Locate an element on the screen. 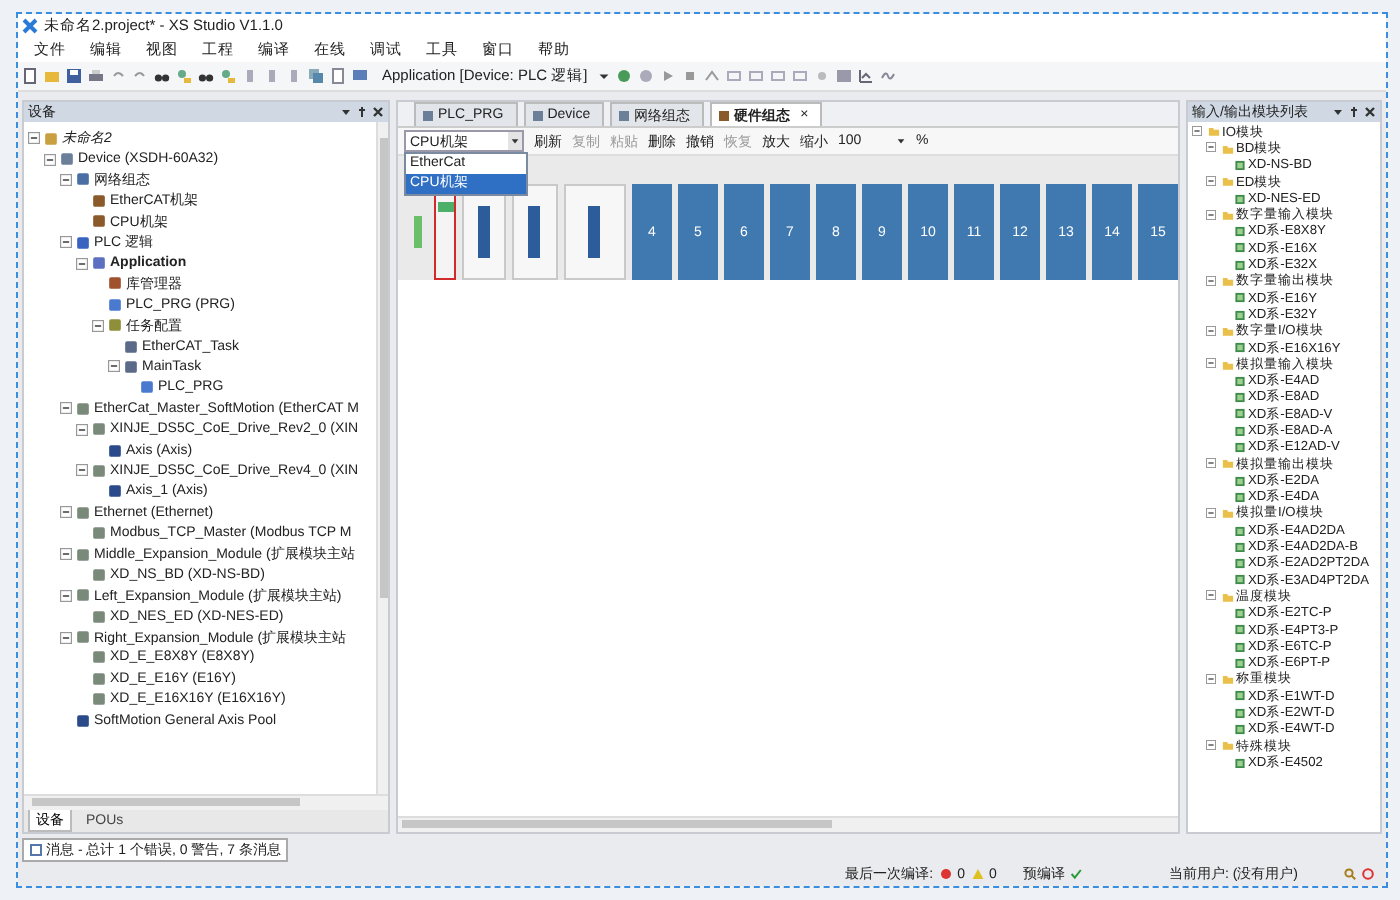 This screenshot has width=1400, height=900. chart-icon is located at coordinates (865, 76).